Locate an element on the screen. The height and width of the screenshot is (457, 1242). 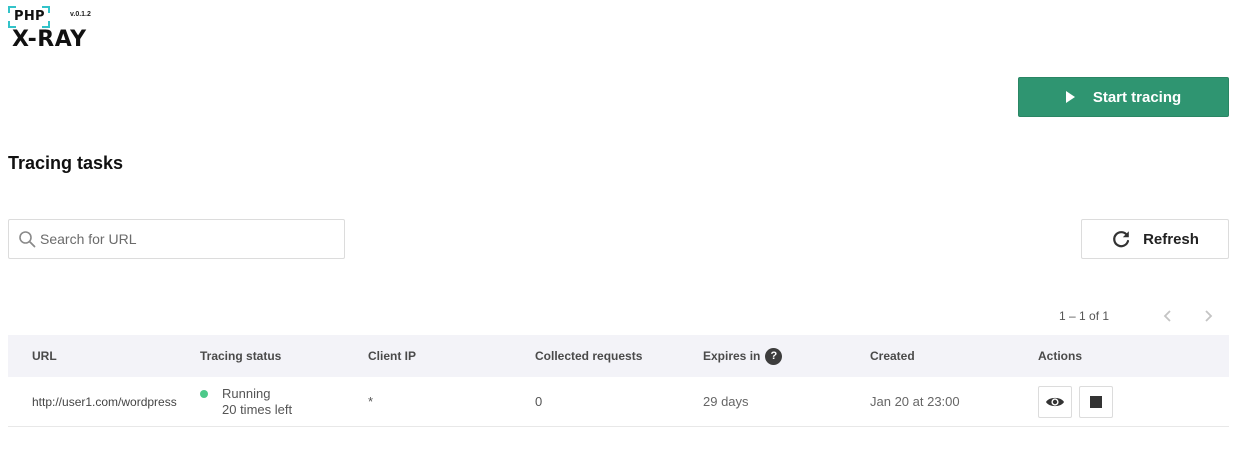
refresh-icon is located at coordinates (1121, 239).